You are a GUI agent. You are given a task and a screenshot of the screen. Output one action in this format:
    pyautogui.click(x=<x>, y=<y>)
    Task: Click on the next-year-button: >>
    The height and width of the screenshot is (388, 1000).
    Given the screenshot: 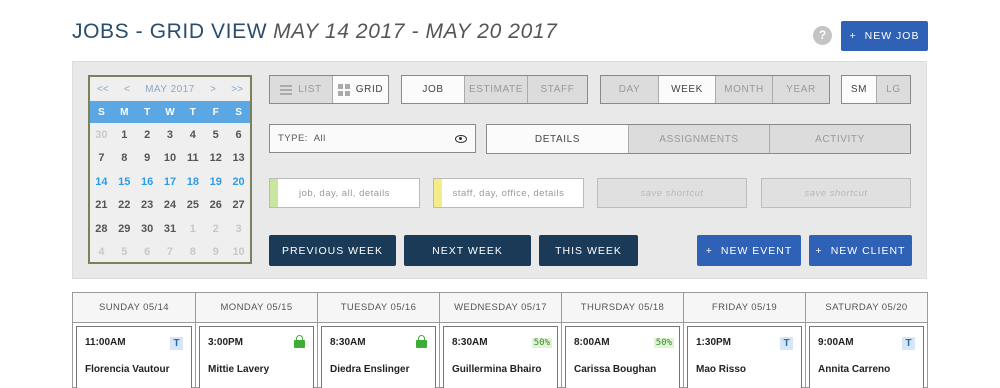 What is the action you would take?
    pyautogui.click(x=237, y=89)
    